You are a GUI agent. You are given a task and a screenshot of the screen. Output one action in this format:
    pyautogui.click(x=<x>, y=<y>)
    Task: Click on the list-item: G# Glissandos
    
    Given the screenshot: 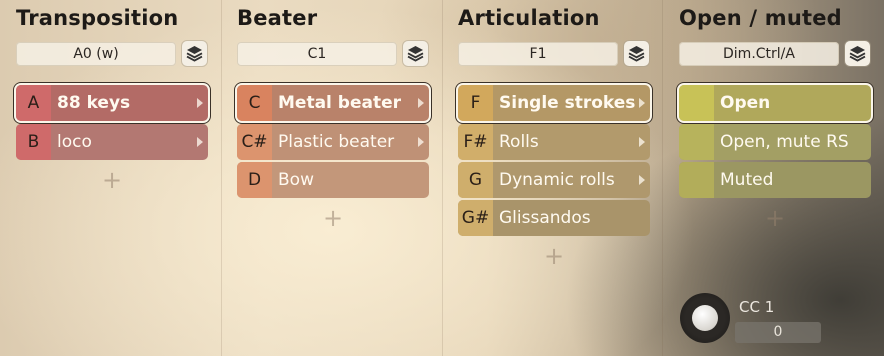 What is the action you would take?
    pyautogui.click(x=554, y=218)
    